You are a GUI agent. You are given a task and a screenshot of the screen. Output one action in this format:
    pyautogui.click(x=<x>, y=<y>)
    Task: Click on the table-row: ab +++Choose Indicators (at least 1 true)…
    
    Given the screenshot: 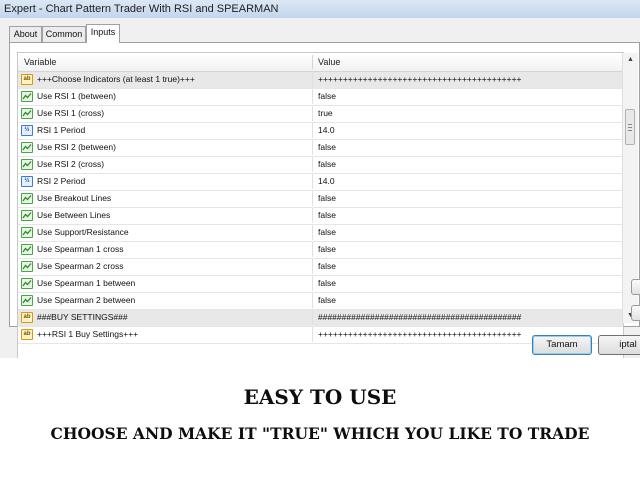 What is the action you would take?
    pyautogui.click(x=320, y=80)
    